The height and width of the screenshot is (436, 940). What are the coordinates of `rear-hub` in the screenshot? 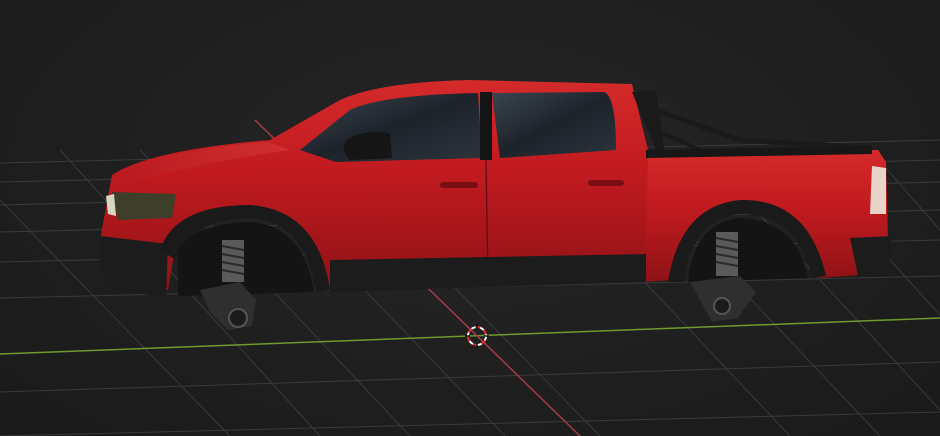 It's located at (722, 306).